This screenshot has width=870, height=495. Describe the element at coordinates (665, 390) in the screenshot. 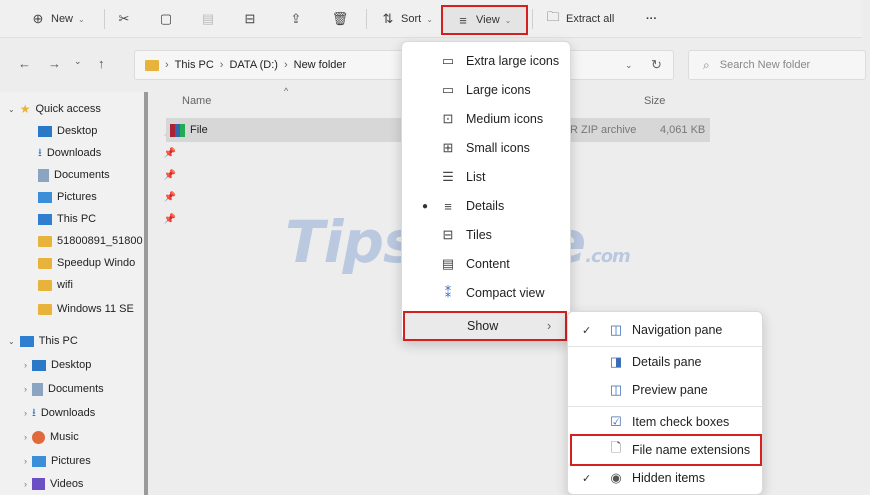

I see `submenu-item-preview-pane: ◫ Preview pane` at that location.